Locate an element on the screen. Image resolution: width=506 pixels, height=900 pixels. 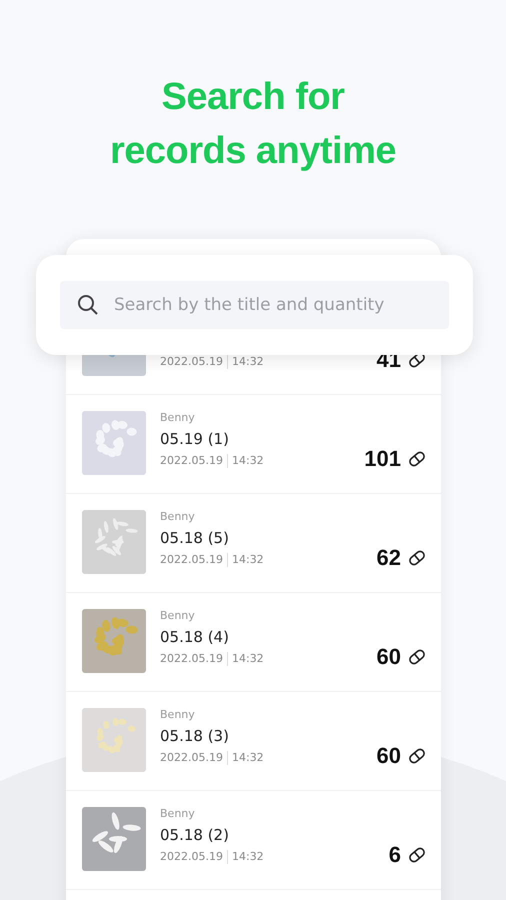
record-title: 05.18 (3) is located at coordinates (195, 736).